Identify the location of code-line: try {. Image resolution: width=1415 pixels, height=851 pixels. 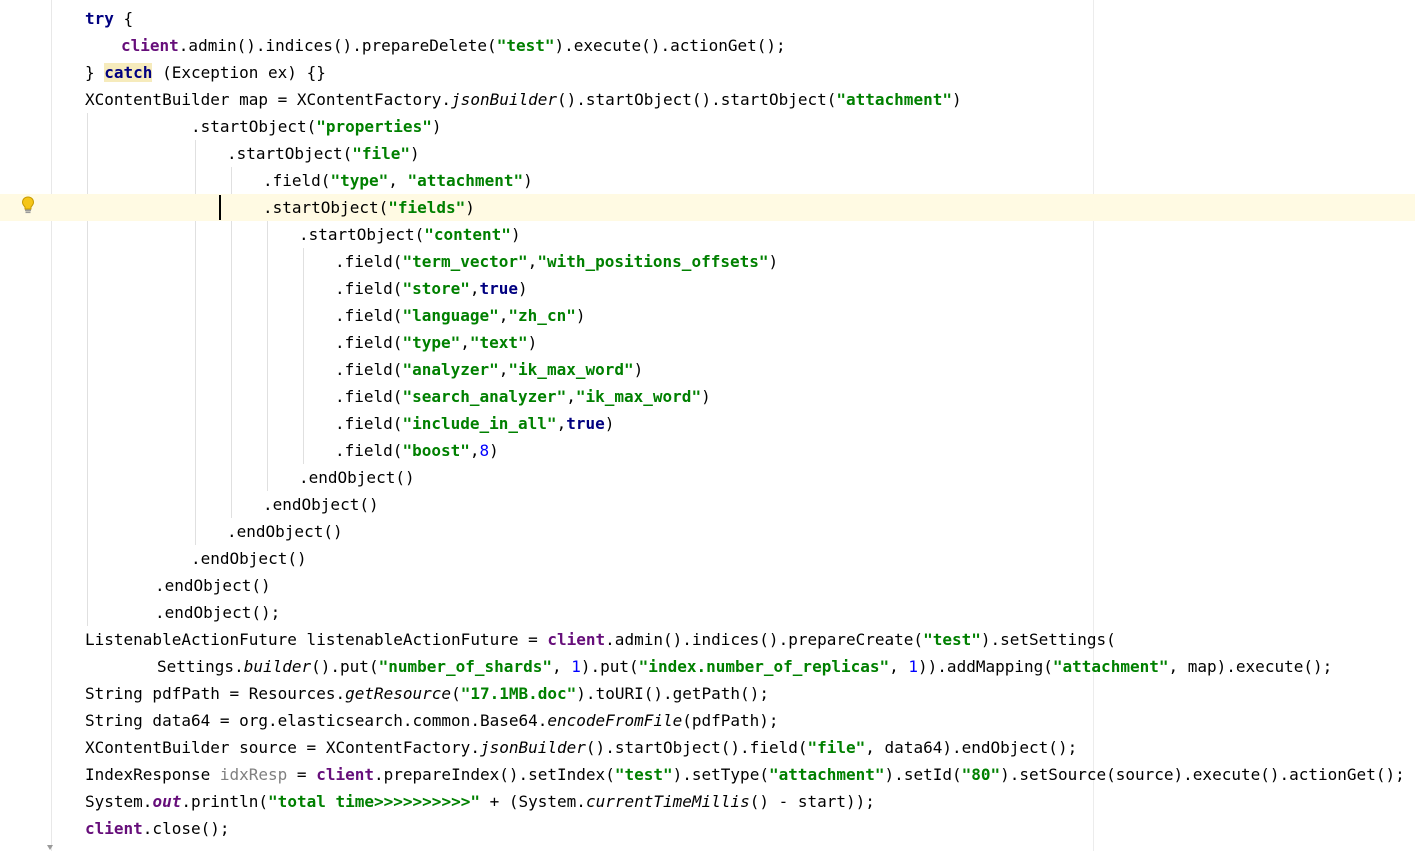
(707, 18).